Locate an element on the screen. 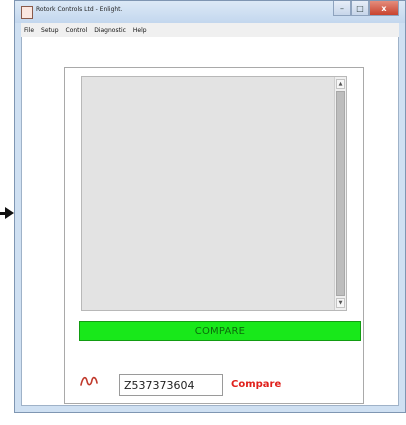 The image size is (406, 425). app-icon is located at coordinates (27, 12).